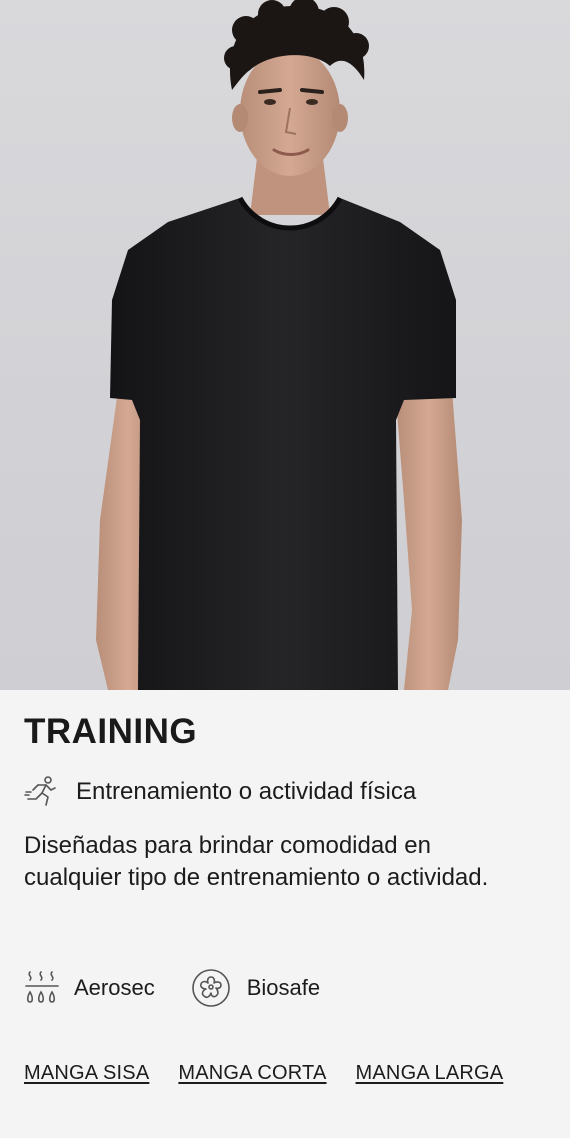 This screenshot has width=570, height=1138. I want to click on moisture-wicking-icon, so click(42, 987).